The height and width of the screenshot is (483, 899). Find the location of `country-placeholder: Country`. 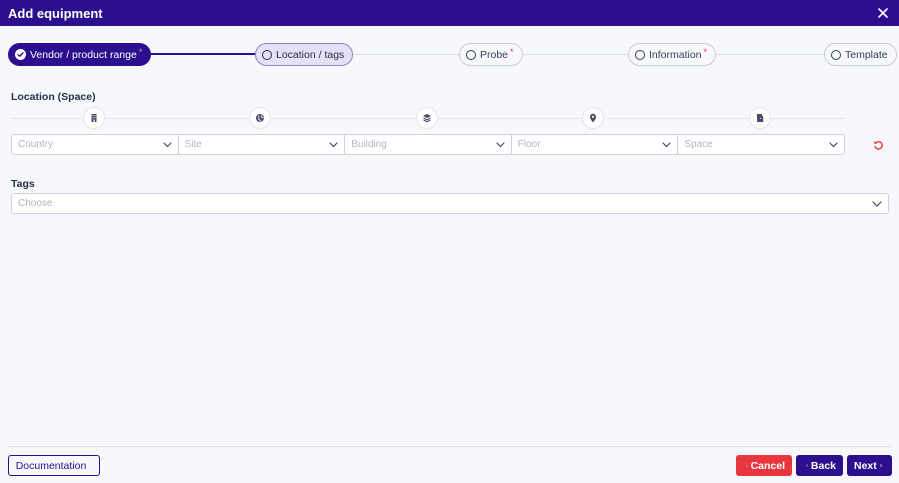

country-placeholder: Country is located at coordinates (36, 144).